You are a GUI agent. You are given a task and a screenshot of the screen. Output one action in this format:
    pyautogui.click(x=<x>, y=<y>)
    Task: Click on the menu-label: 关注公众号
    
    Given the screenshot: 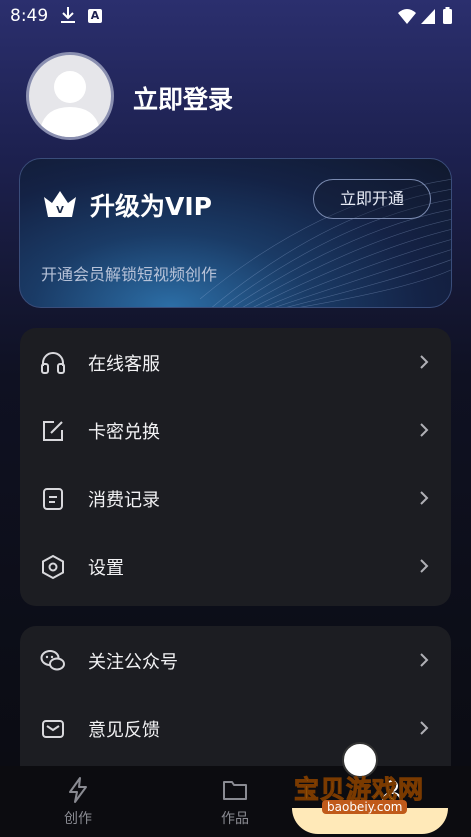 What is the action you would take?
    pyautogui.click(x=133, y=662)
    